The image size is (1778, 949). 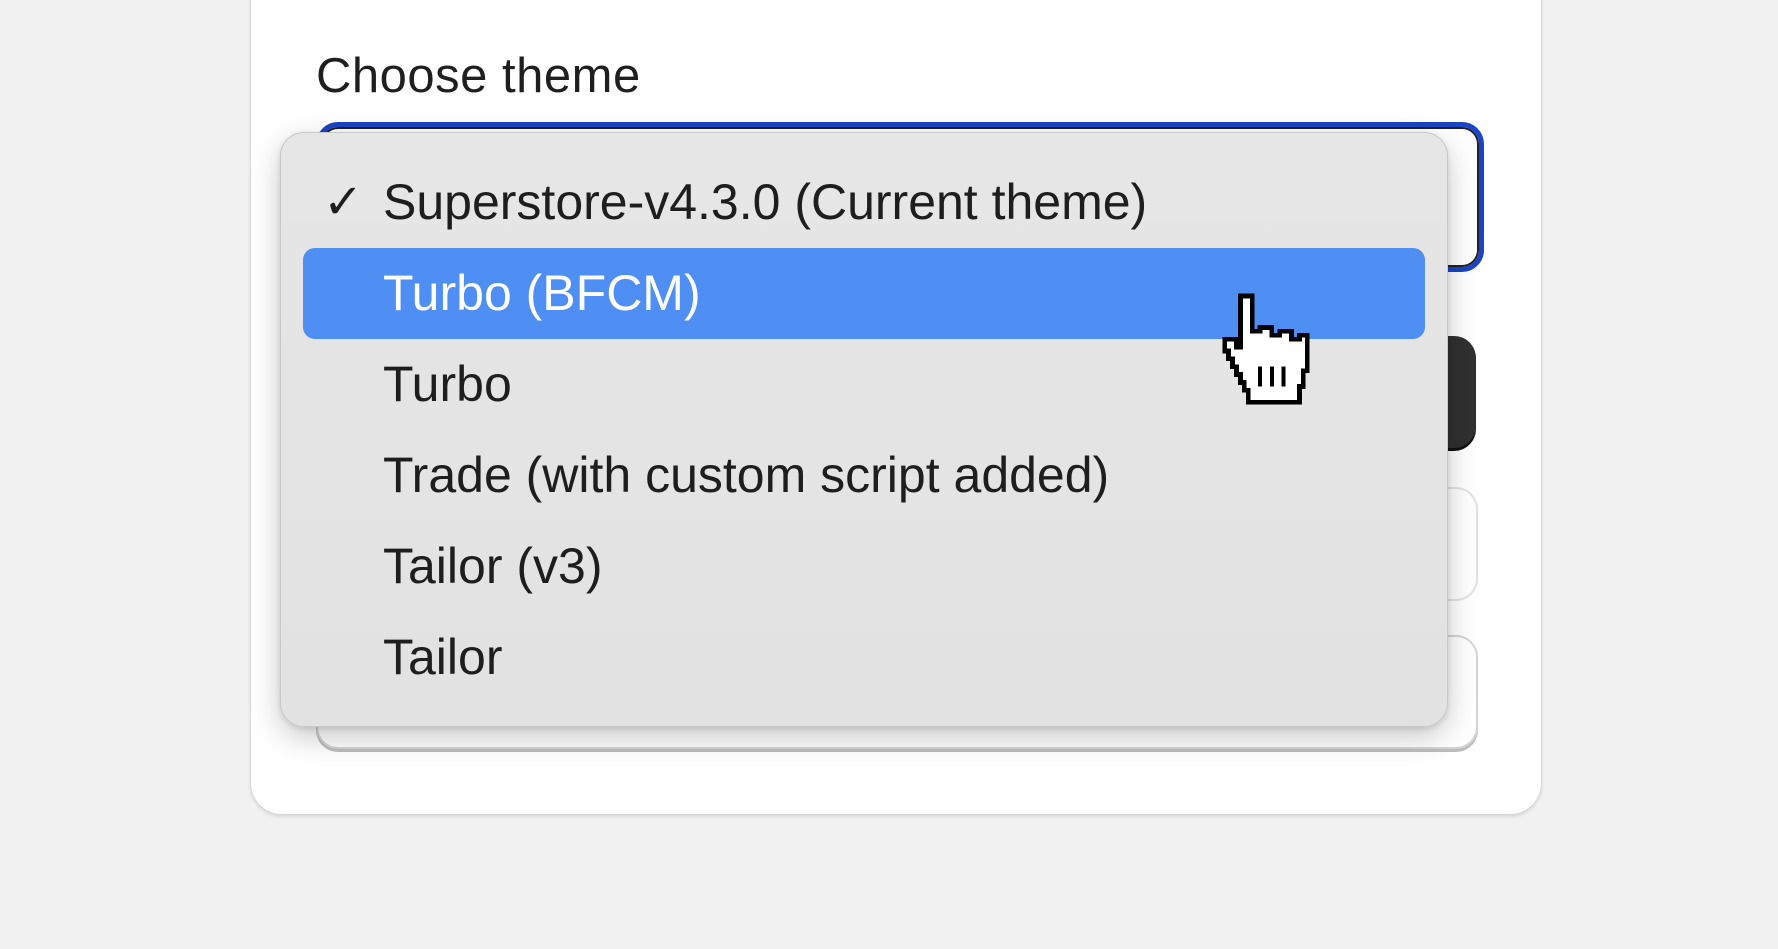 What do you see at coordinates (493, 566) in the screenshot?
I see `menu-item-label: Tailor (v3)` at bounding box center [493, 566].